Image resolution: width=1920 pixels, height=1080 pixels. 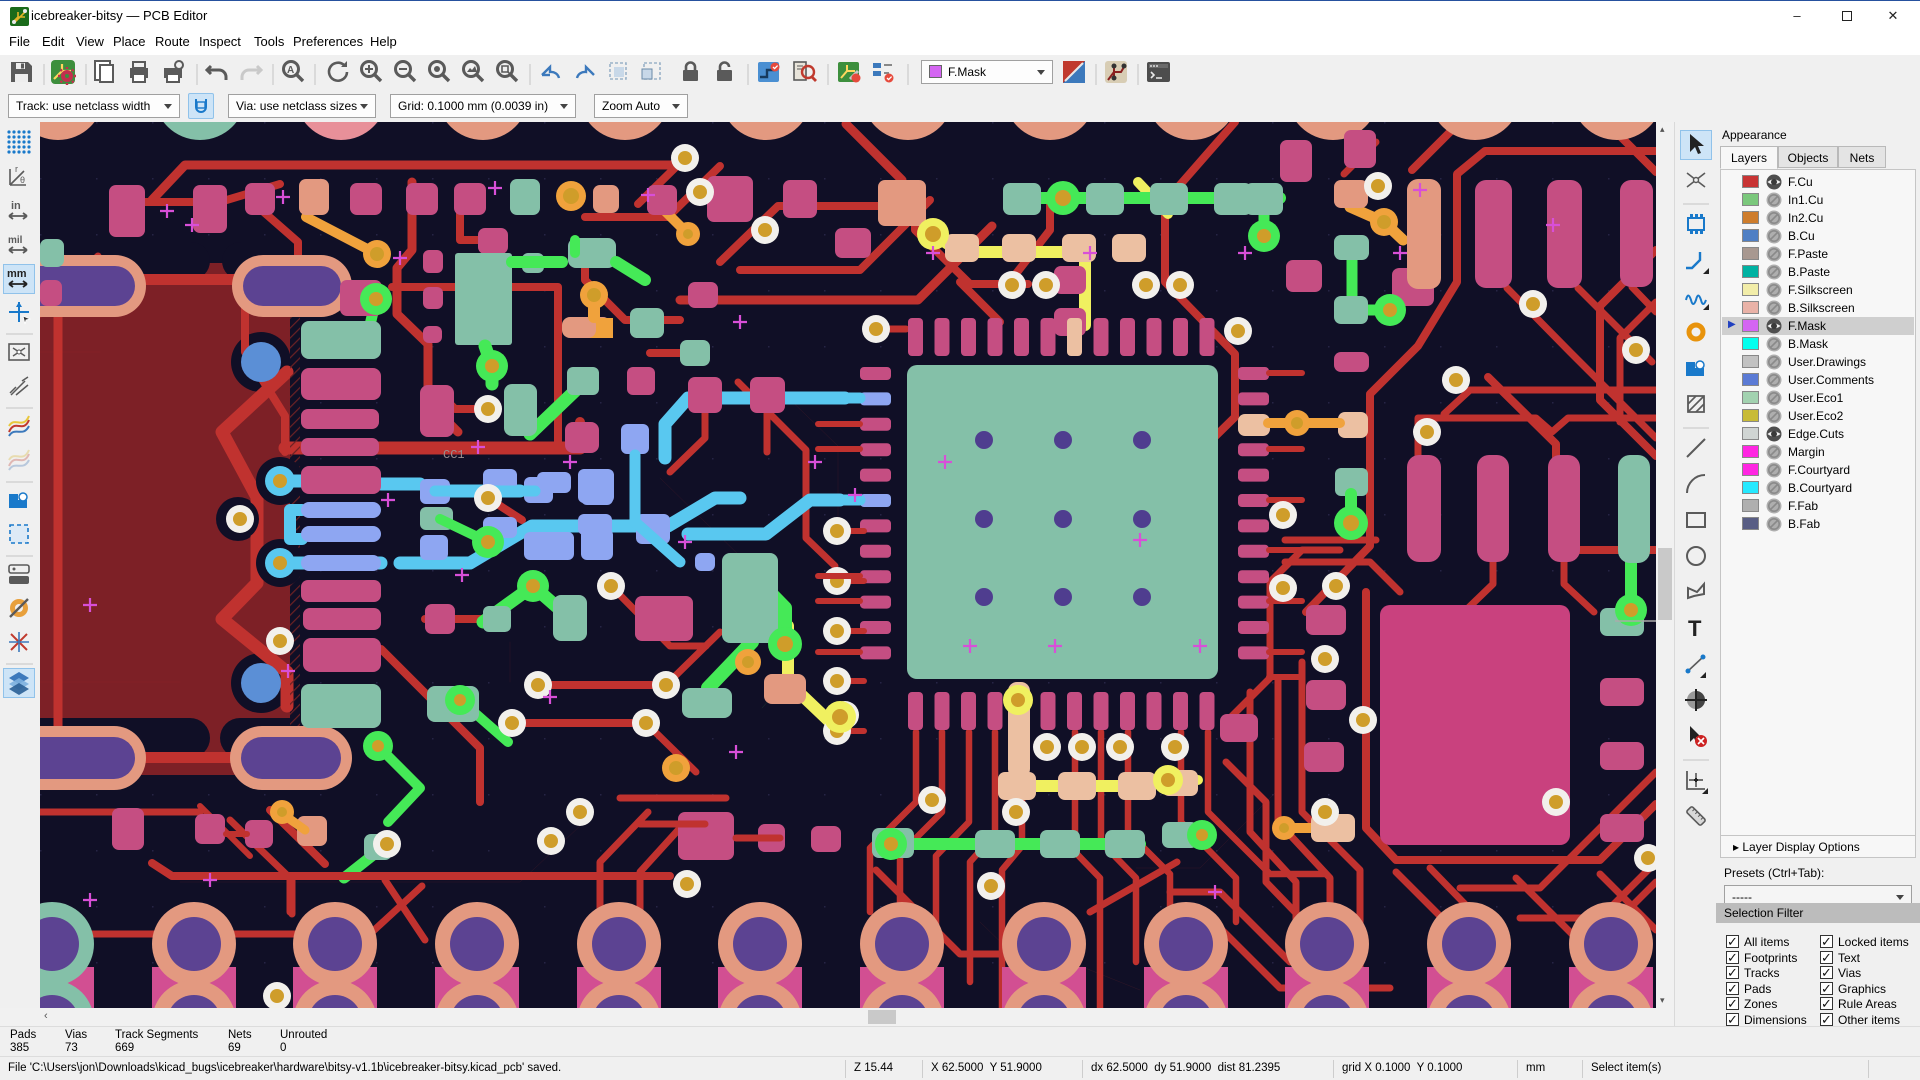 What do you see at coordinates (22, 180) in the screenshot?
I see `svg-text: θ` at bounding box center [22, 180].